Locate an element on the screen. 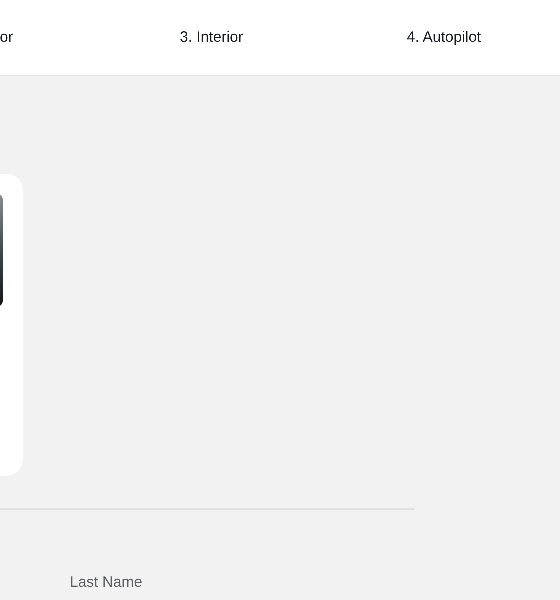  step-link: 3. Interior is located at coordinates (212, 37).